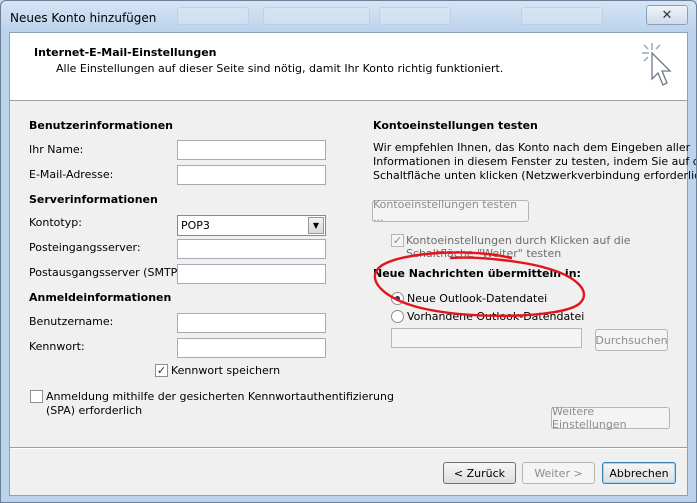 The height and width of the screenshot is (503, 697). Describe the element at coordinates (316, 225) in the screenshot. I see `chevron-down-icon: ▼` at that location.